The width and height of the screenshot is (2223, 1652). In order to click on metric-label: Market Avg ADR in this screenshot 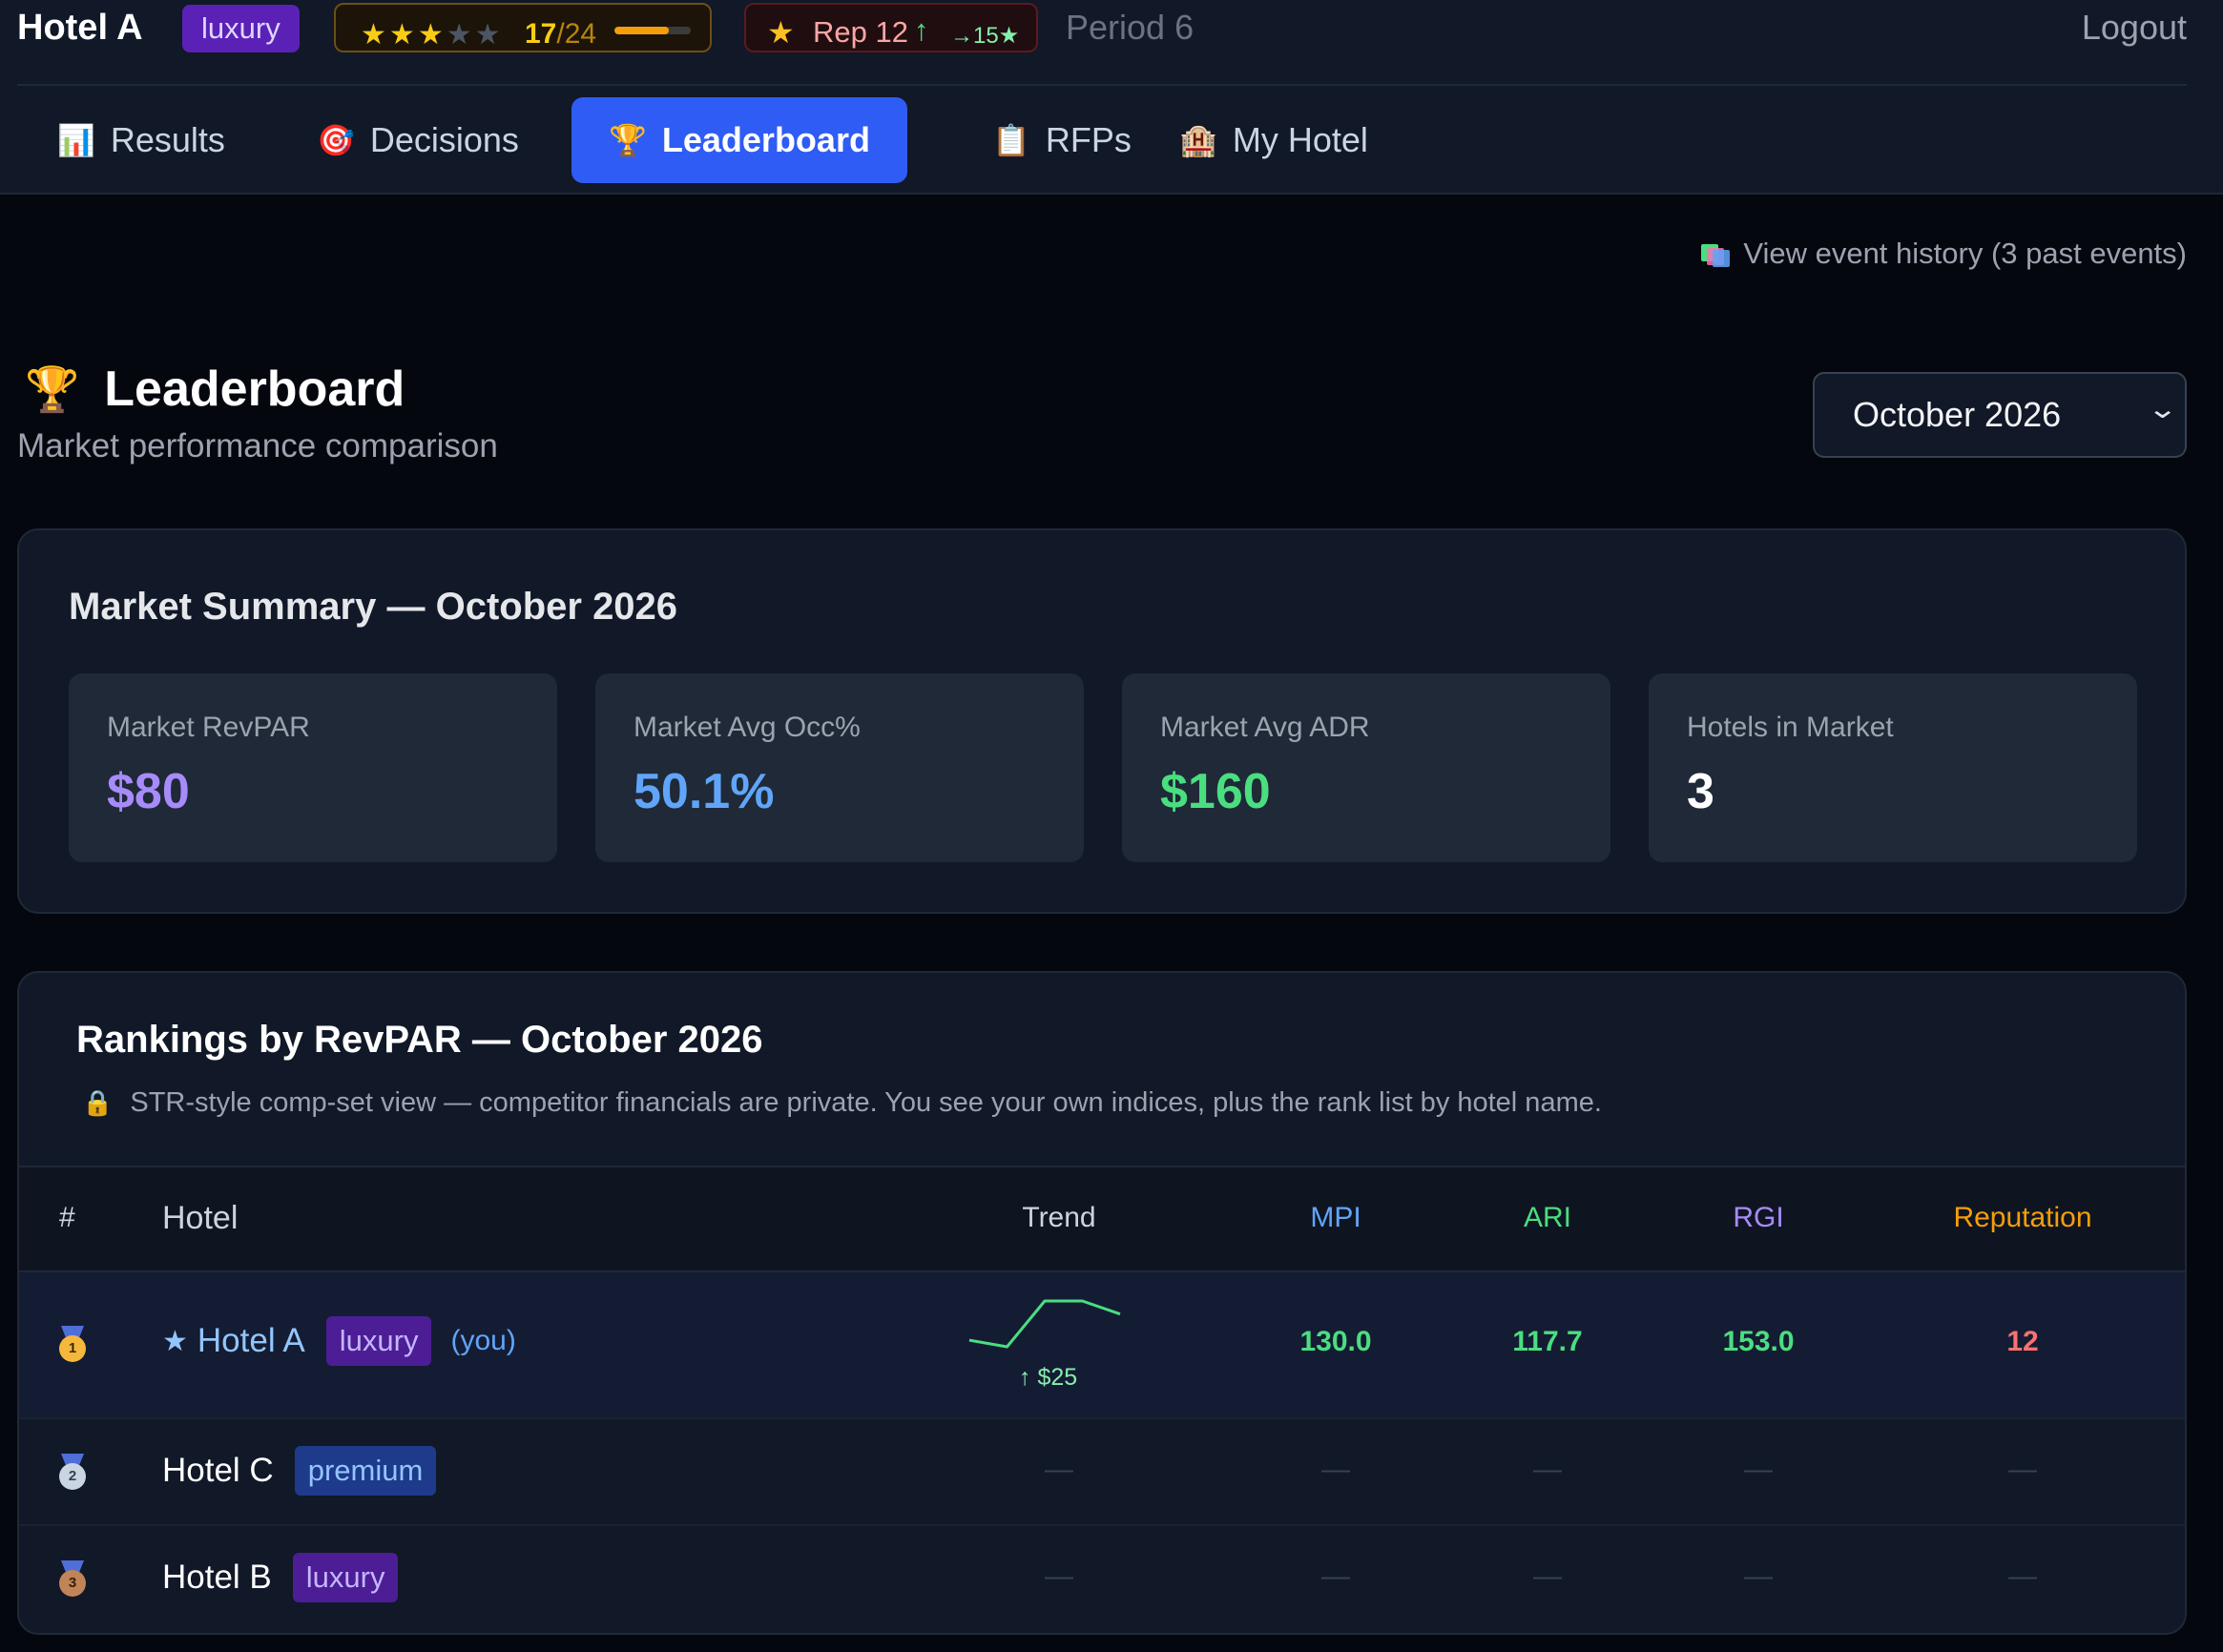, I will do `click(1265, 727)`.